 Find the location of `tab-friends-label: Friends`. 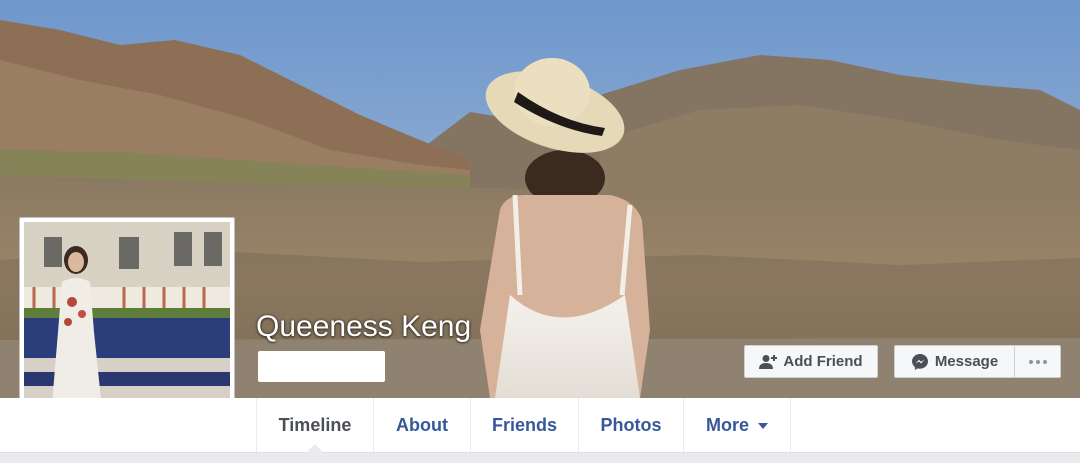

tab-friends-label: Friends is located at coordinates (524, 424).